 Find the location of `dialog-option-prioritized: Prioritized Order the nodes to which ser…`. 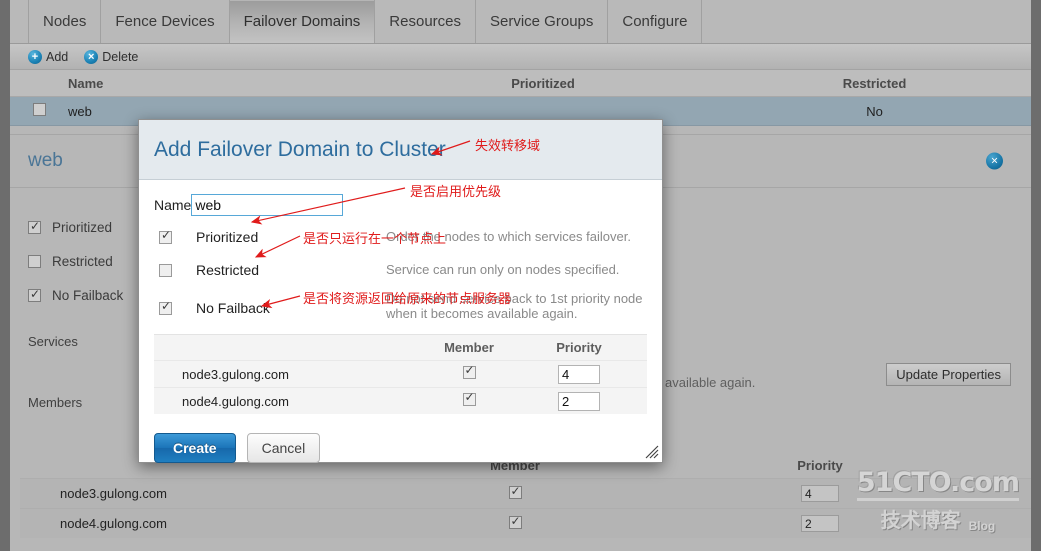

dialog-option-prioritized: Prioritized Order the nodes to which ser… is located at coordinates (400, 238).